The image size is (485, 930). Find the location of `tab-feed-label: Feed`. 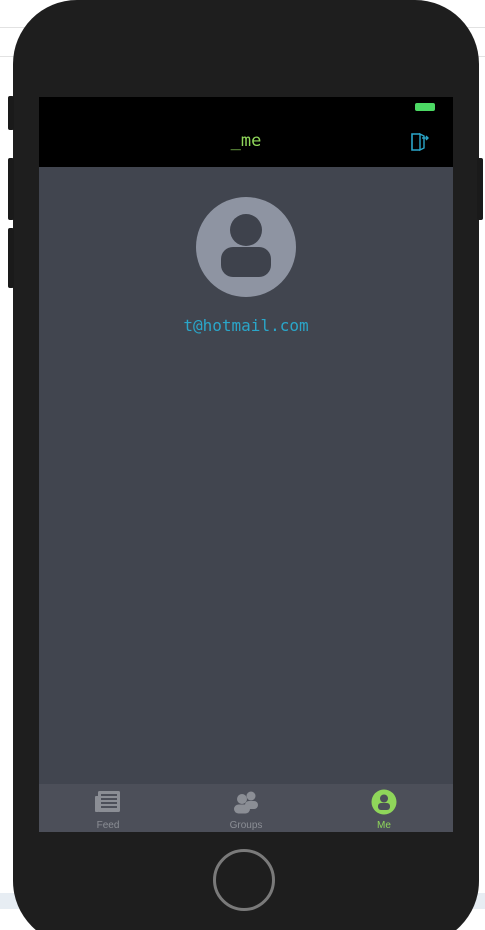

tab-feed-label: Feed is located at coordinates (108, 825).